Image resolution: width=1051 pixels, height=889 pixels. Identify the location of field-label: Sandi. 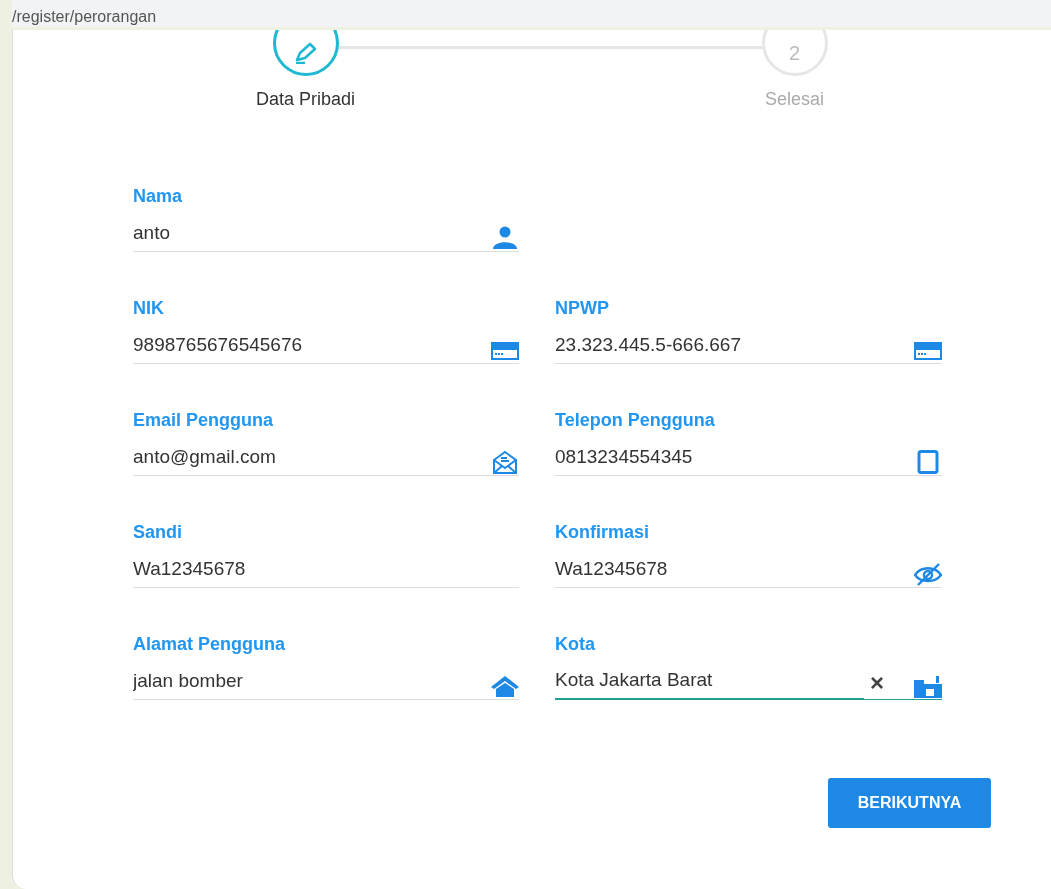
(158, 532).